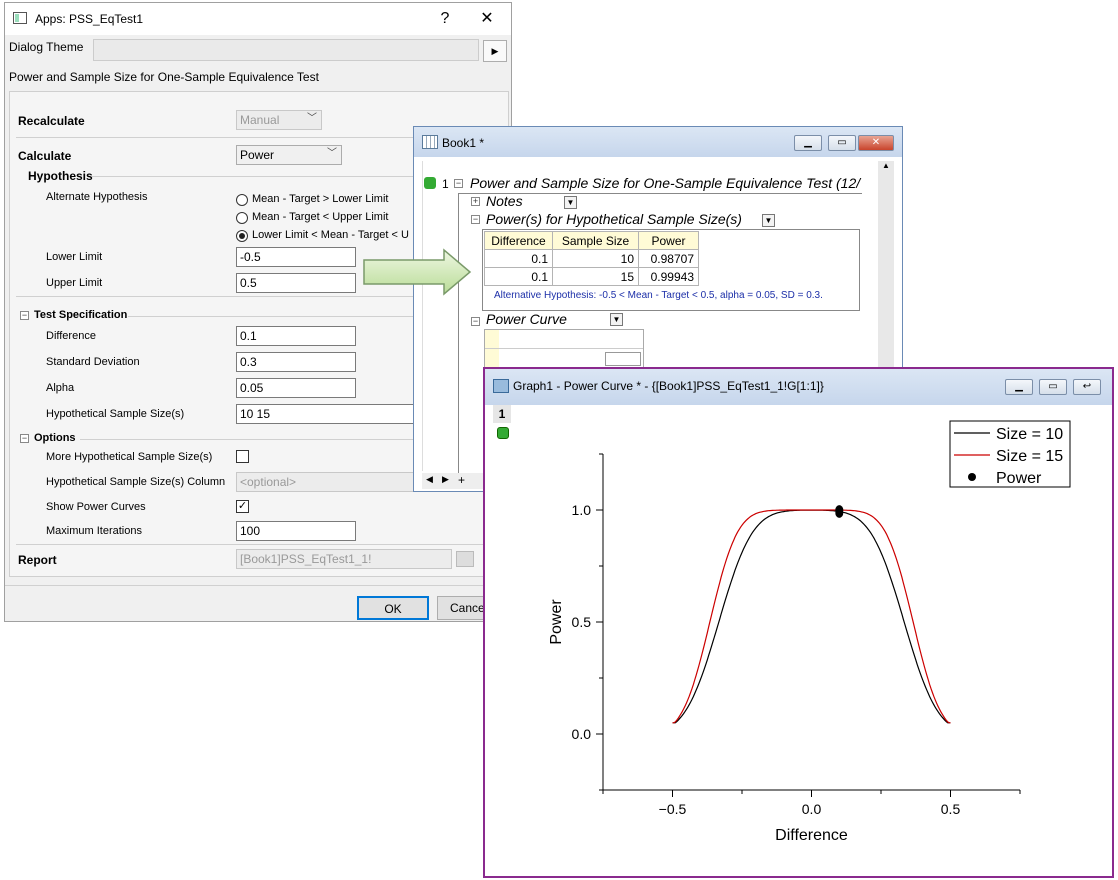  I want to click on calculate-label: Calculate, so click(45, 156).